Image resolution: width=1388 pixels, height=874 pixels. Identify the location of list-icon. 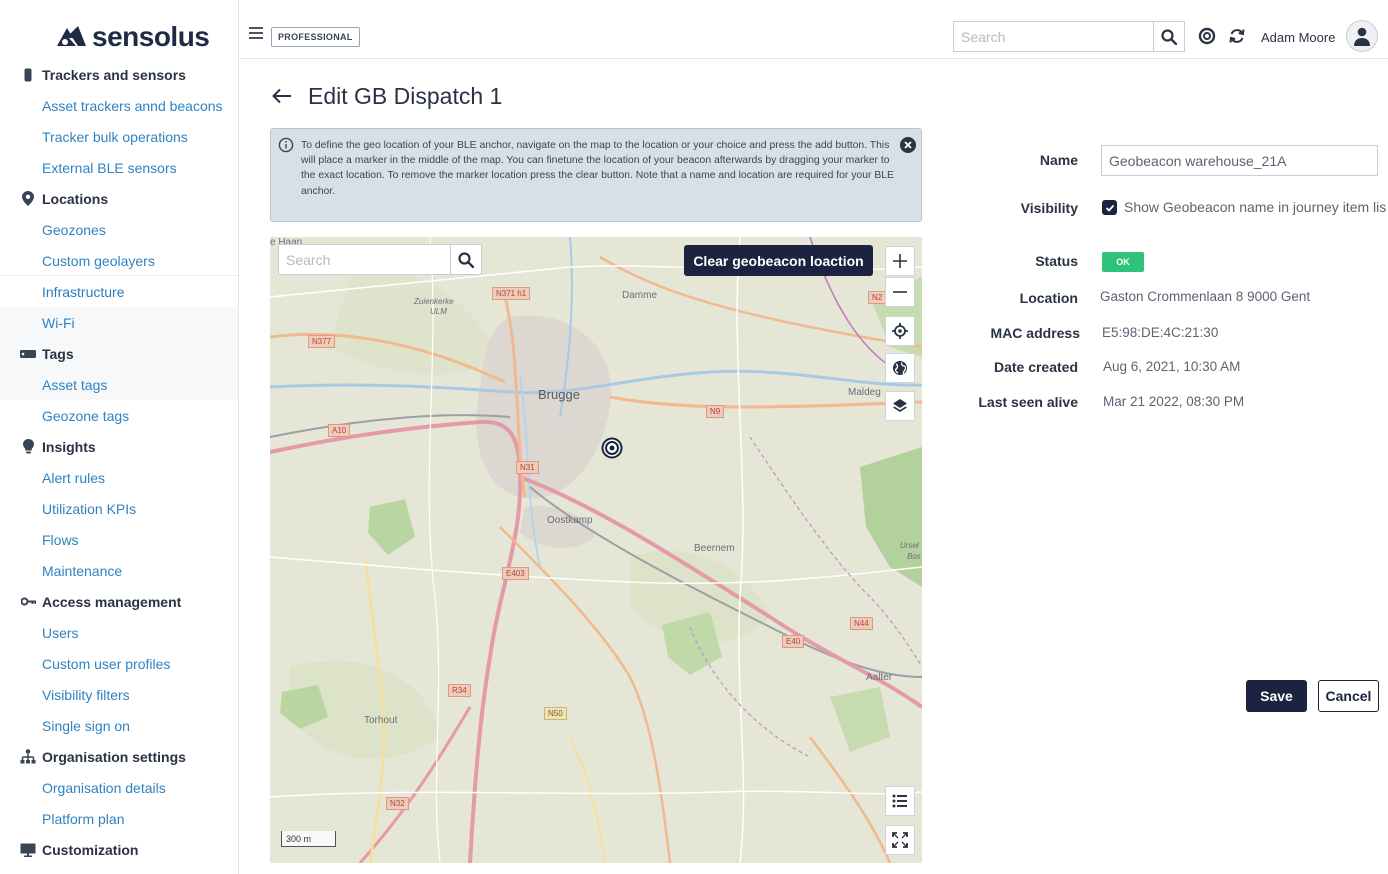
(899, 801).